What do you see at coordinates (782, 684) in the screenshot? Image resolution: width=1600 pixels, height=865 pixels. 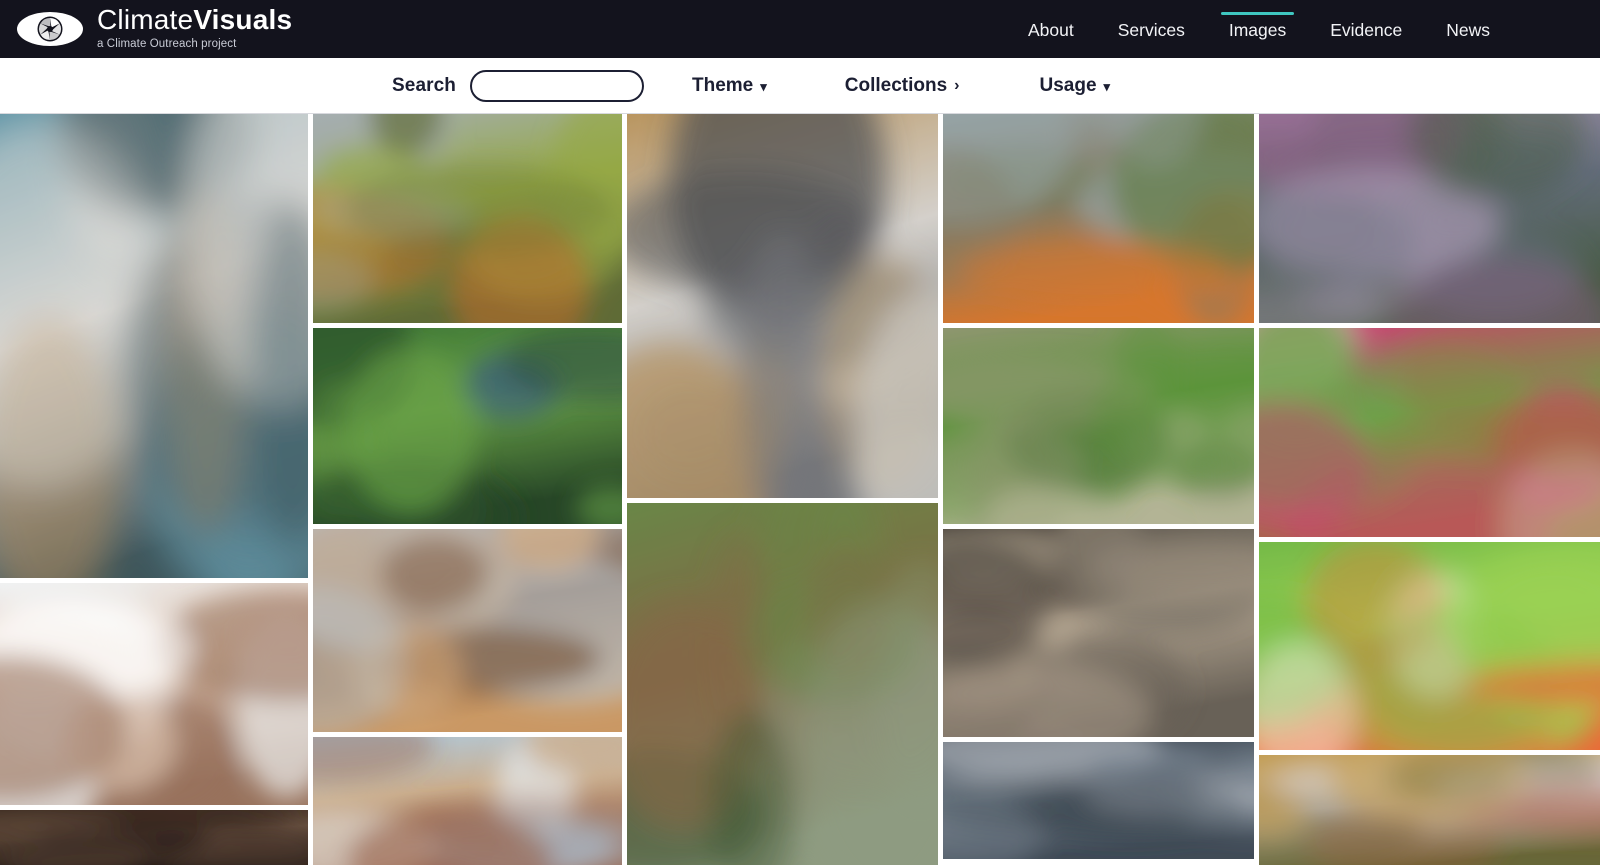 I see `photo-cattle-silvopasture` at bounding box center [782, 684].